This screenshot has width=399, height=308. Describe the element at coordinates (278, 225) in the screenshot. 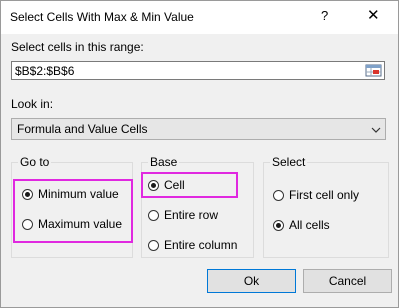

I see `radio-button-checked-icon` at that location.